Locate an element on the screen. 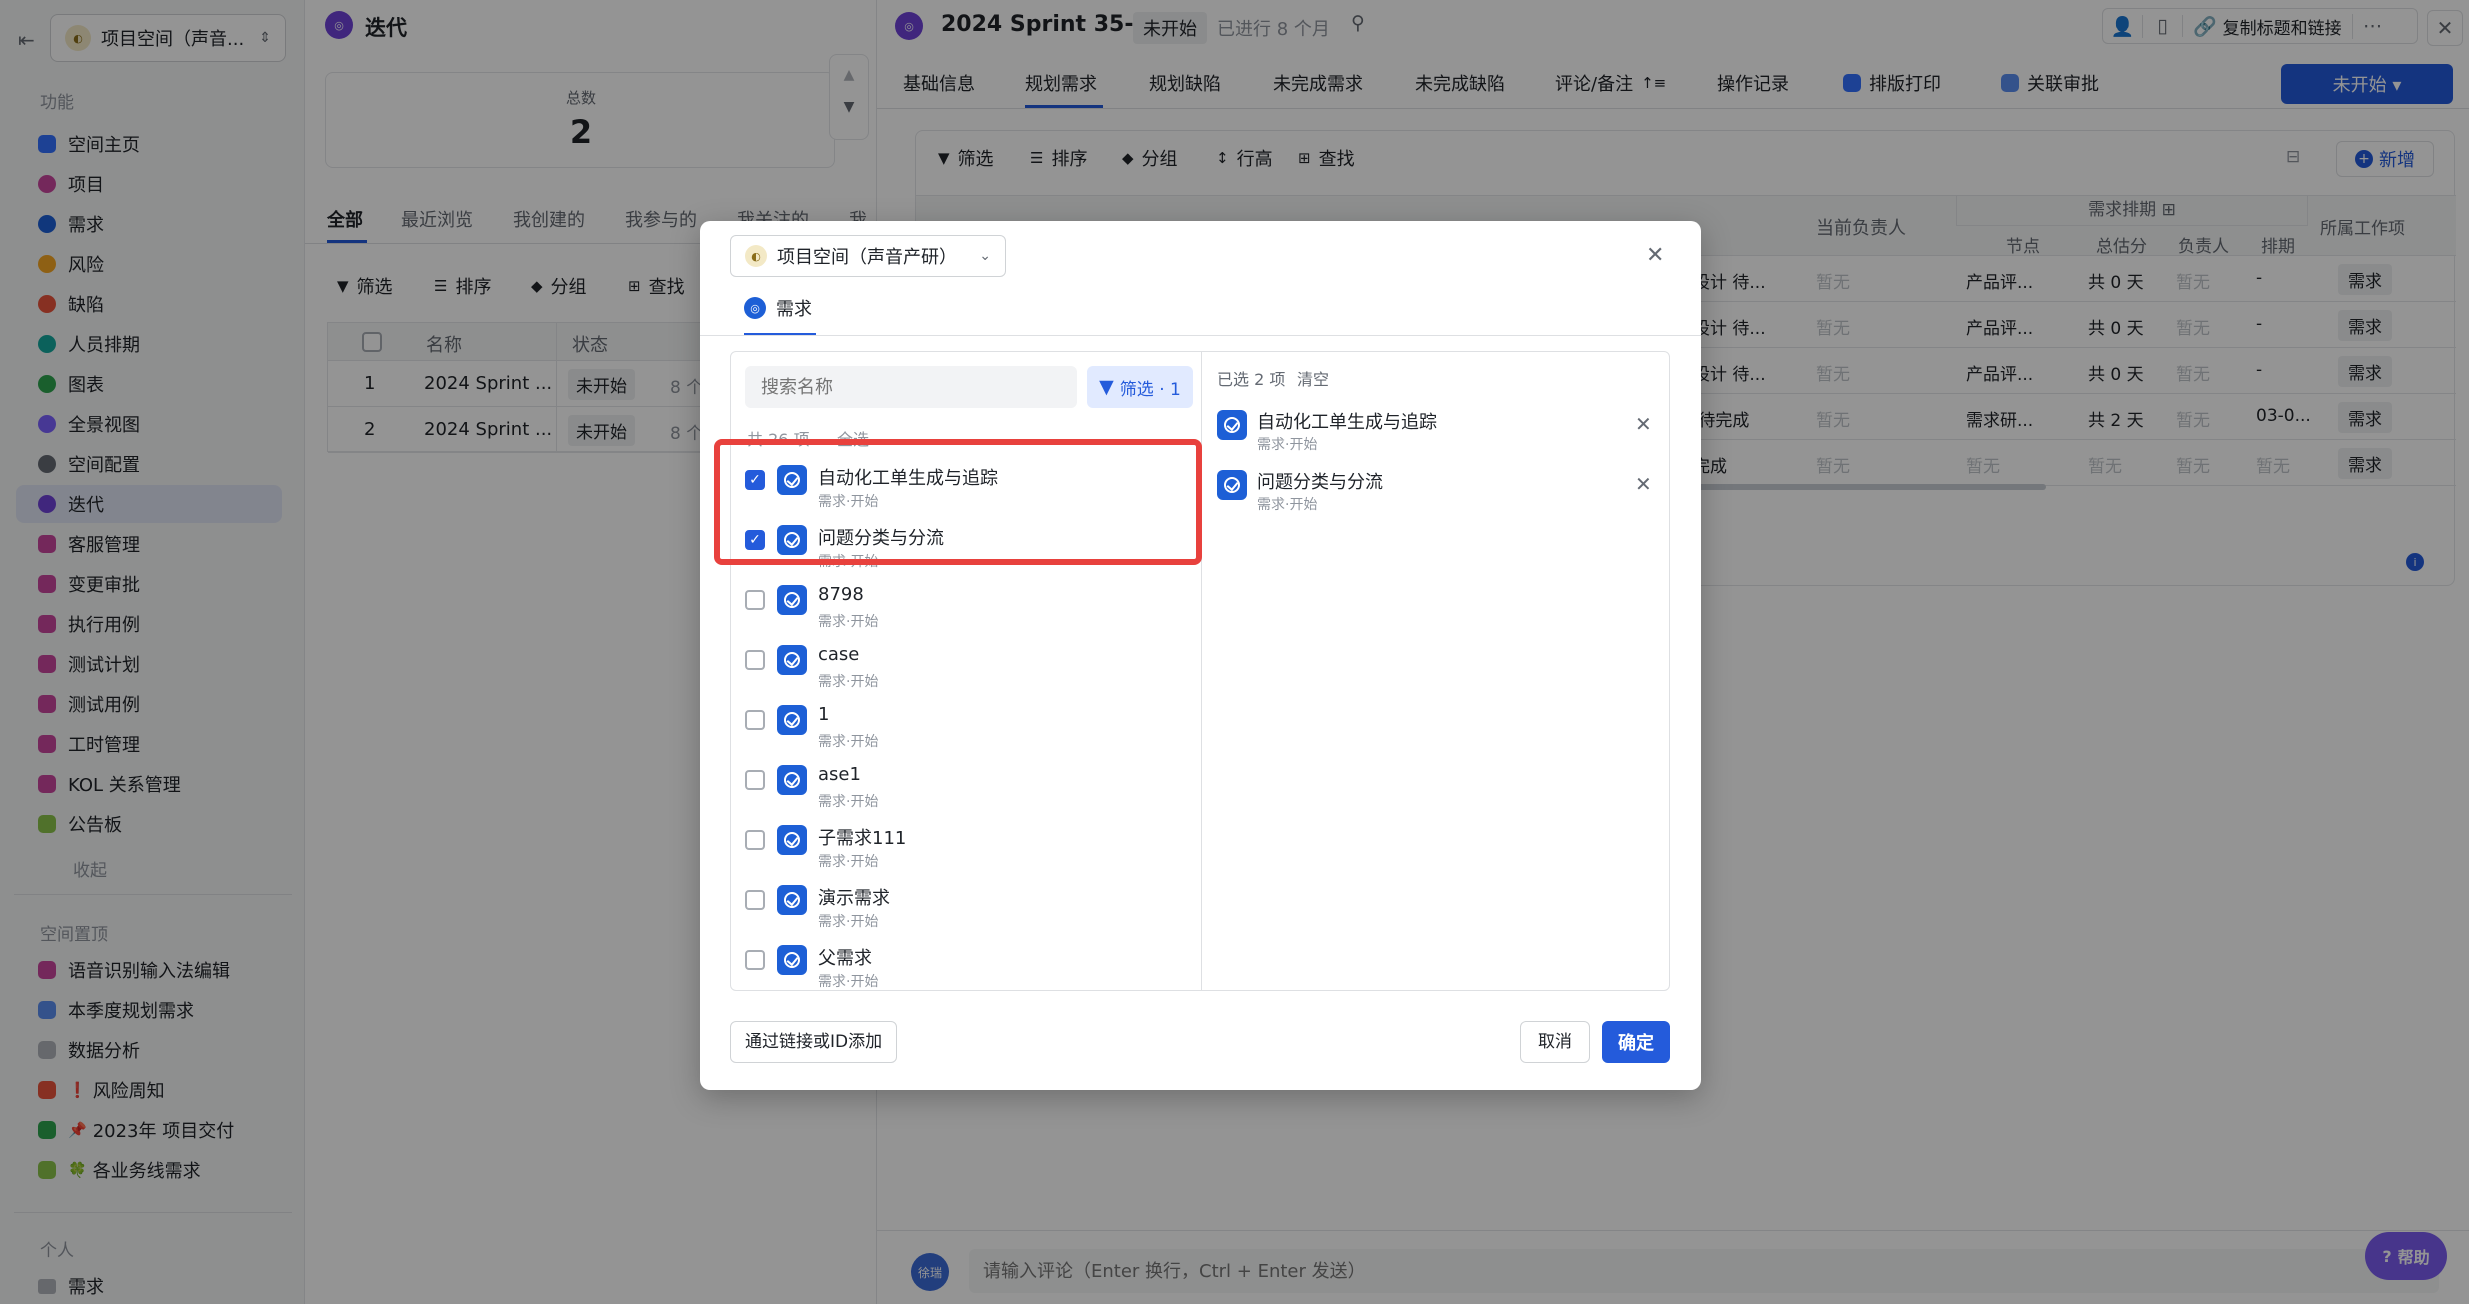 The image size is (2469, 1304). tab-label: 需求 is located at coordinates (794, 309).